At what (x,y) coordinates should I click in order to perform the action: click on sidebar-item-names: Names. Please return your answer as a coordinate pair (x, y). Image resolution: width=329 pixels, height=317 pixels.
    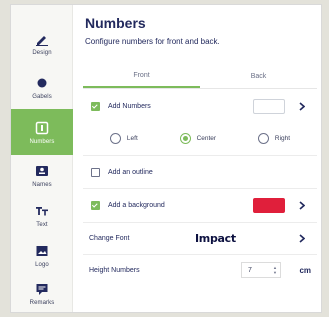
    Looking at the image, I should click on (42, 175).